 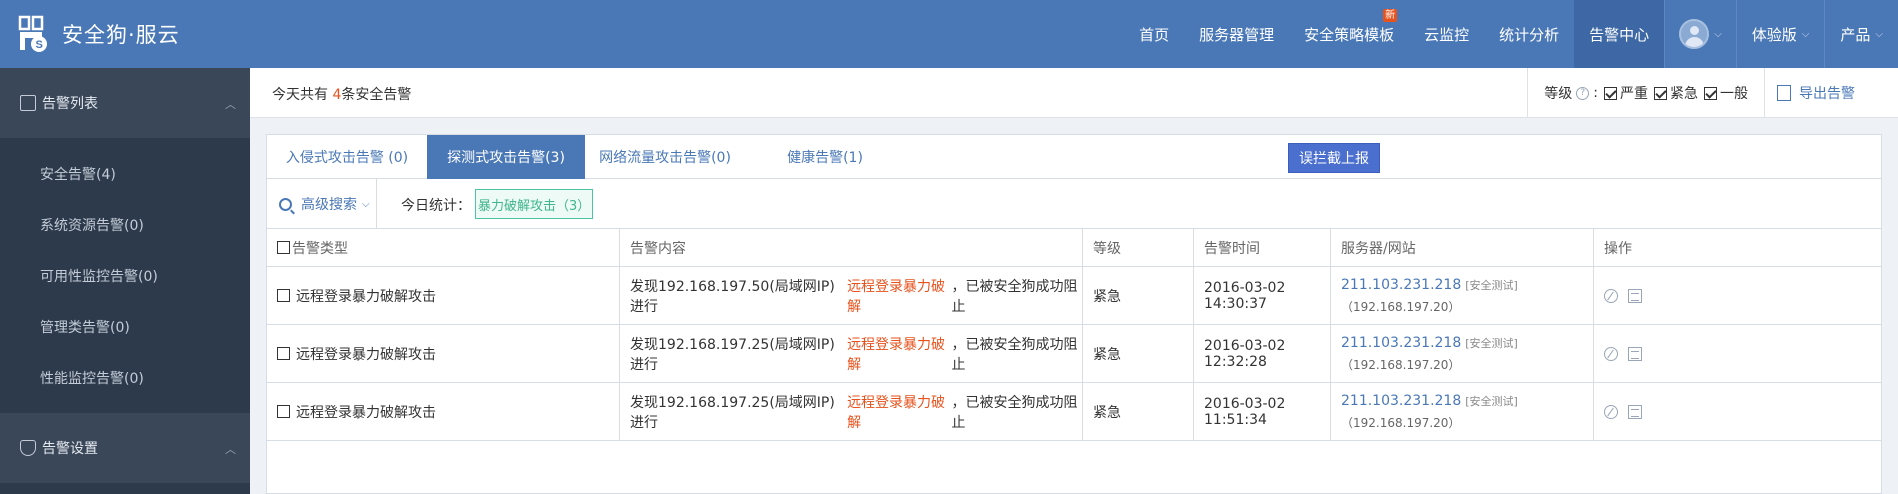 I want to click on level-severe-checkbox, so click(x=1610, y=93).